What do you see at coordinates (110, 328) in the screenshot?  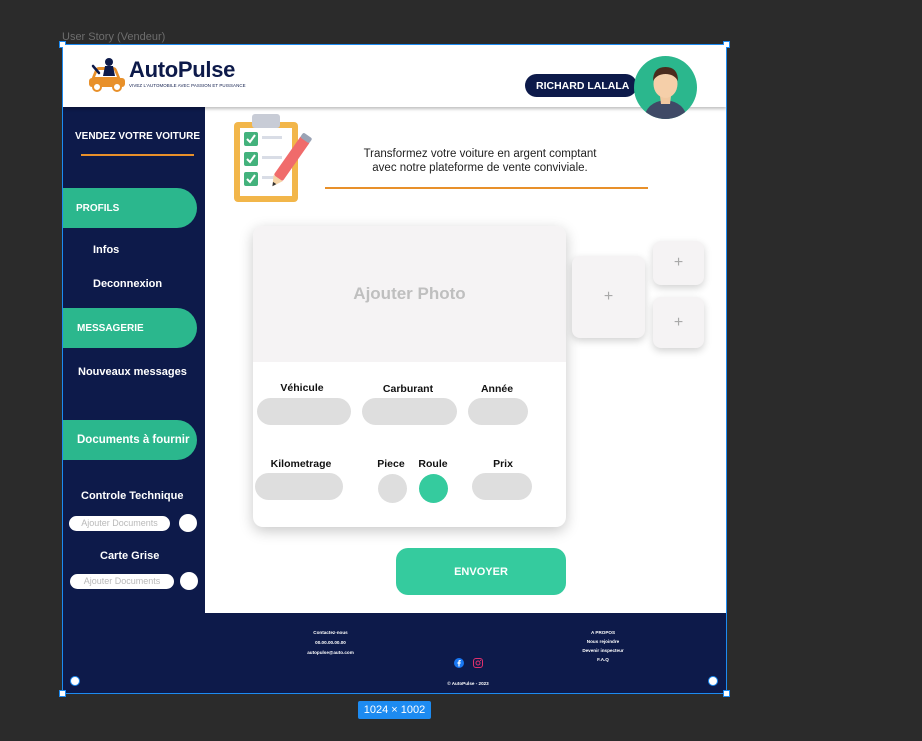 I see `sidebar-item-label: MESSAGERIE` at bounding box center [110, 328].